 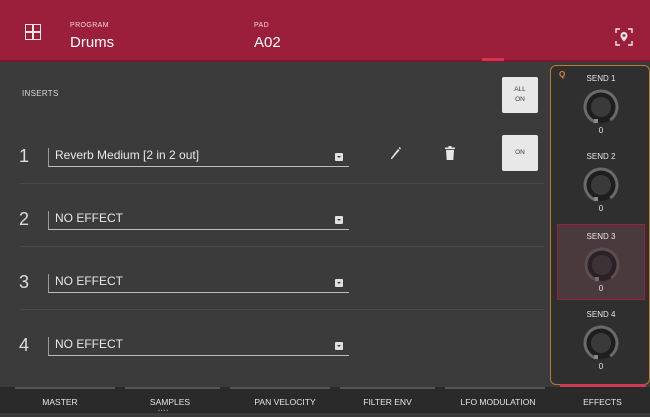 I want to click on insert-number: 2, so click(x=24, y=219).